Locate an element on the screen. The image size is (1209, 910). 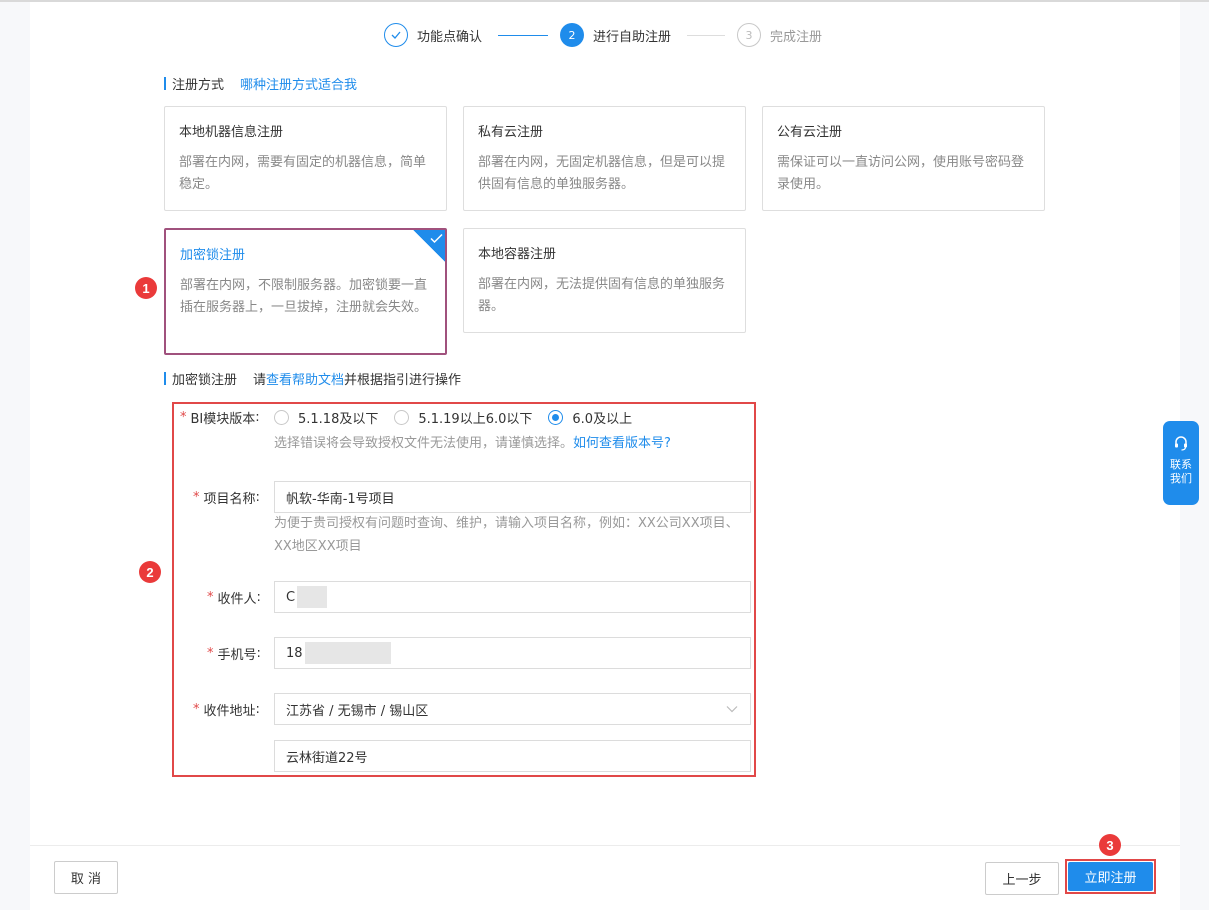
step-confirm: 功能点确认 is located at coordinates (433, 35).